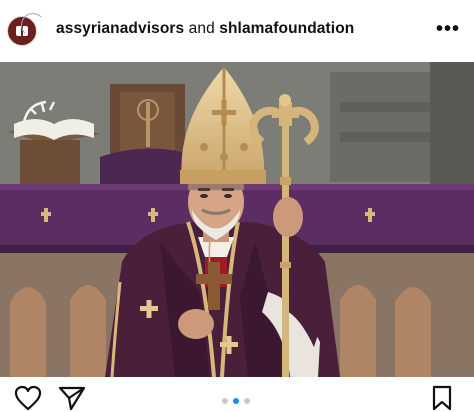  Describe the element at coordinates (72, 398) in the screenshot. I see `paper-plane-icon` at that location.